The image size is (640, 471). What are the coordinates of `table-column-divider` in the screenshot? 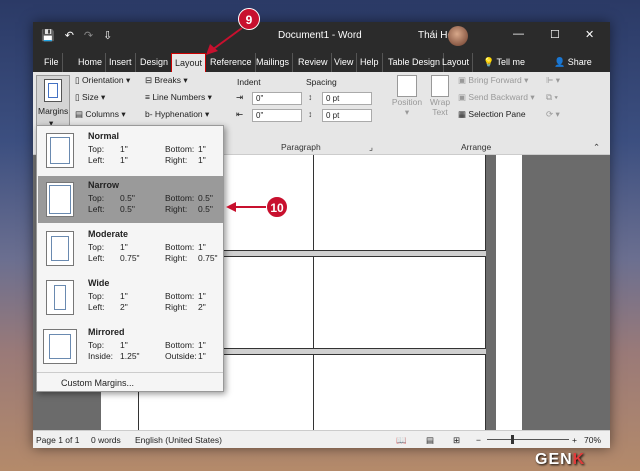 It's located at (313, 292).